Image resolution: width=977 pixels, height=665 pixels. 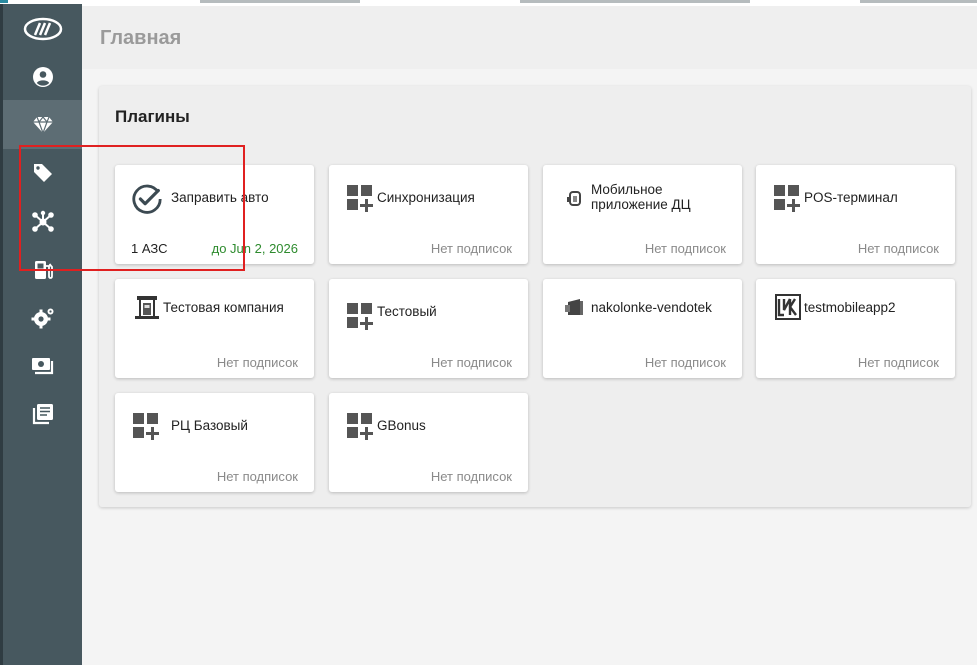 What do you see at coordinates (149, 248) in the screenshot?
I see `plugin-station-count: 1 АЗС` at bounding box center [149, 248].